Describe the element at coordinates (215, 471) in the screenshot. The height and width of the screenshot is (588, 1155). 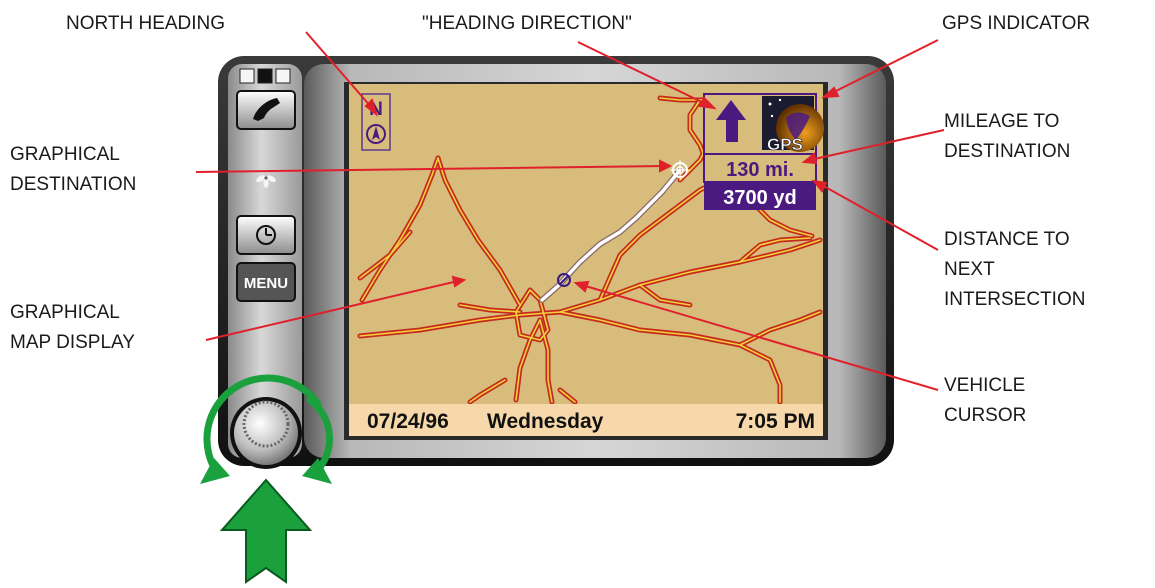
I see `rotate-arrowhead-left` at that location.